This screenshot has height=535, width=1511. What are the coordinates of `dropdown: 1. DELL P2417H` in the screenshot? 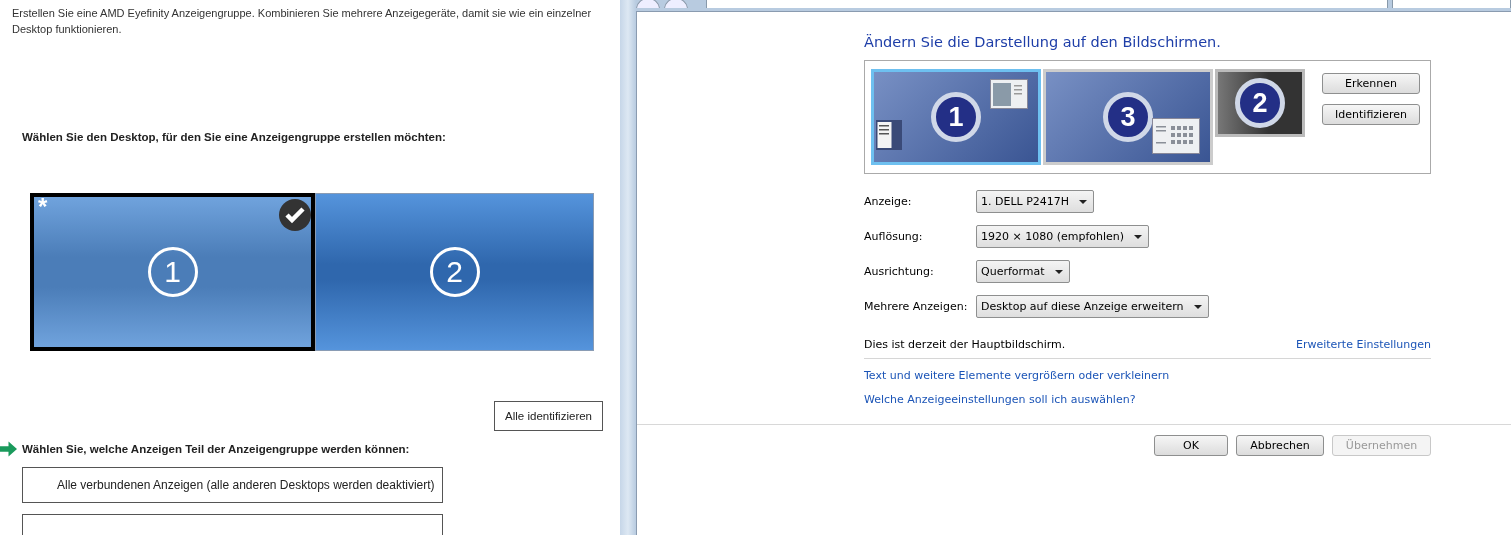 It's located at (1035, 201).